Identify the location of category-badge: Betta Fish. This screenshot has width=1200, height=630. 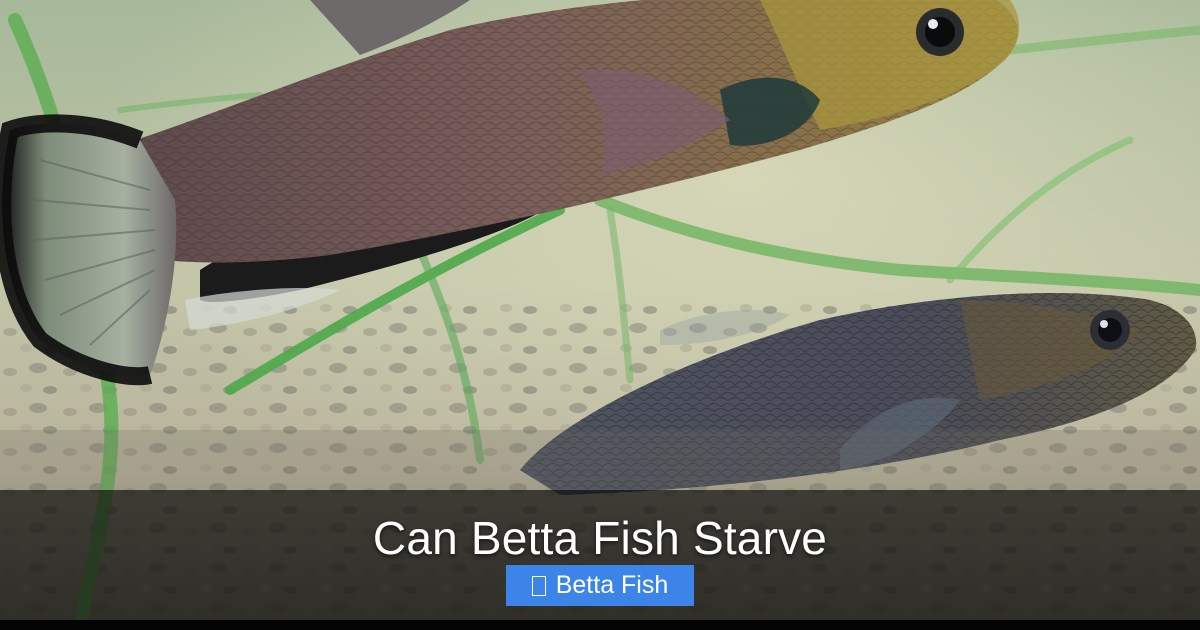
(600, 585).